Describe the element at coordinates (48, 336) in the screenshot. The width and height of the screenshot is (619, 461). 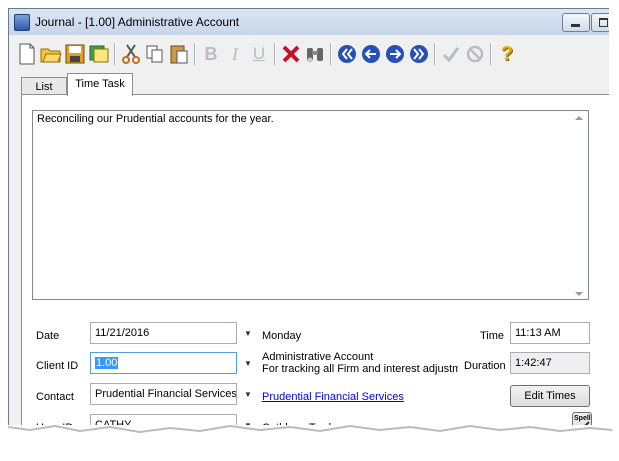
I see `date-label: Date` at that location.